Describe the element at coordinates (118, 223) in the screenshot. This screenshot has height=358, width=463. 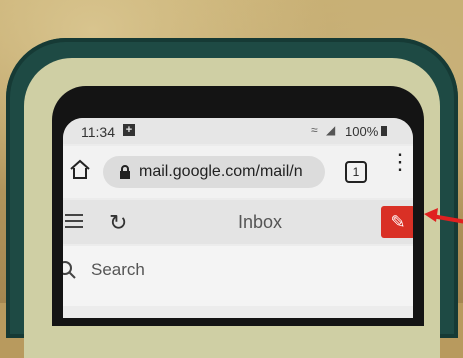
I see `refresh-icon: ↻` at that location.